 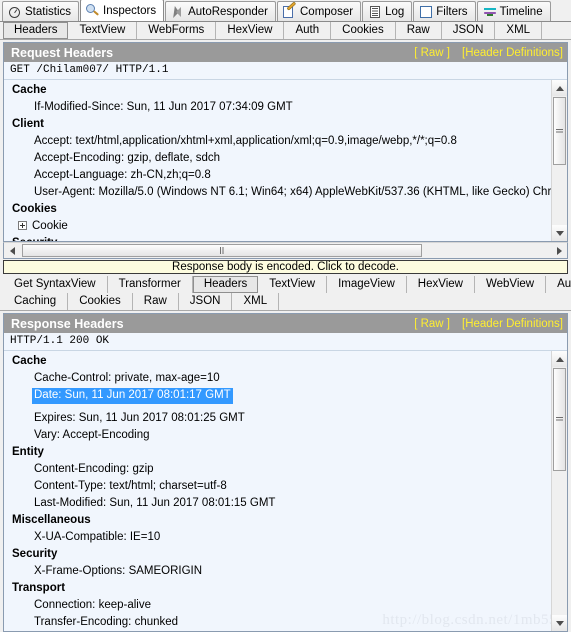 I want to click on hscroll-track, so click(x=285, y=250).